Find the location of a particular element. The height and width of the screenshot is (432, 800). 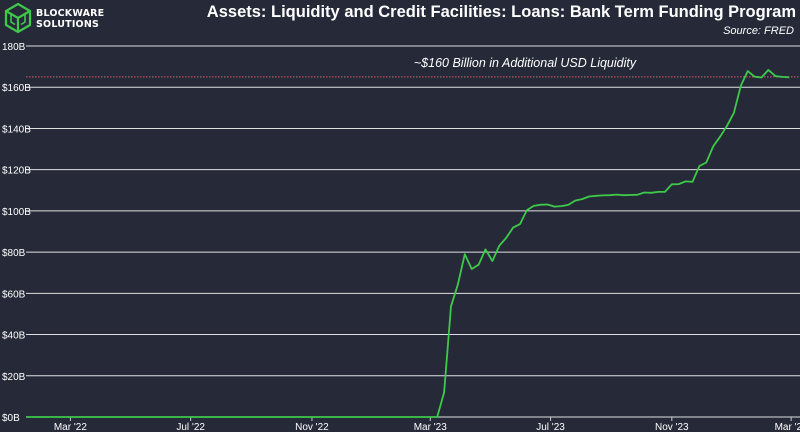

y-tick-label: $120B is located at coordinates (16, 171).